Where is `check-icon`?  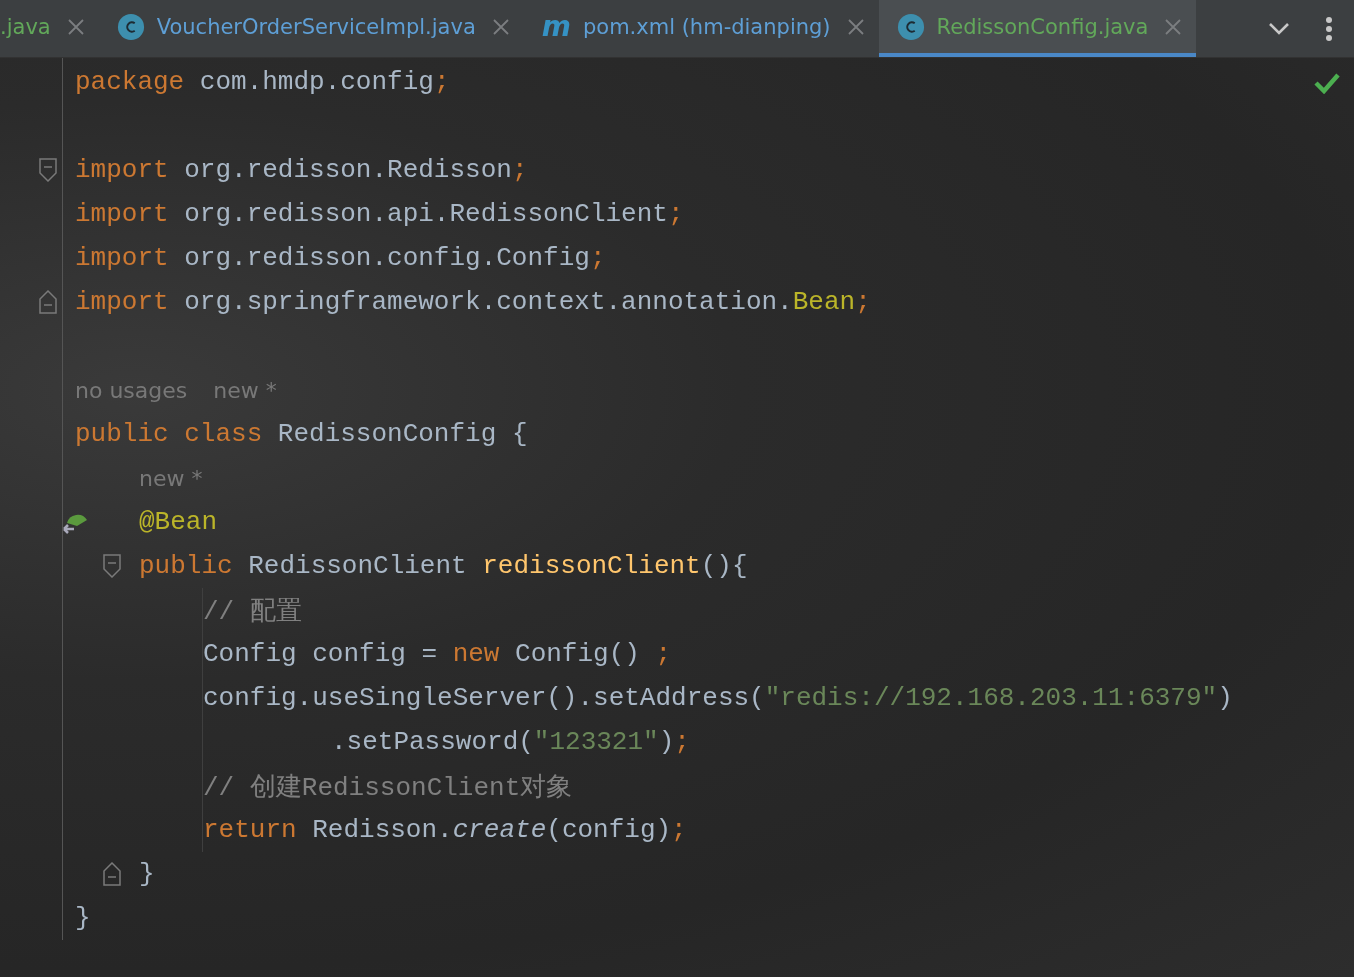 check-icon is located at coordinates (1327, 83).